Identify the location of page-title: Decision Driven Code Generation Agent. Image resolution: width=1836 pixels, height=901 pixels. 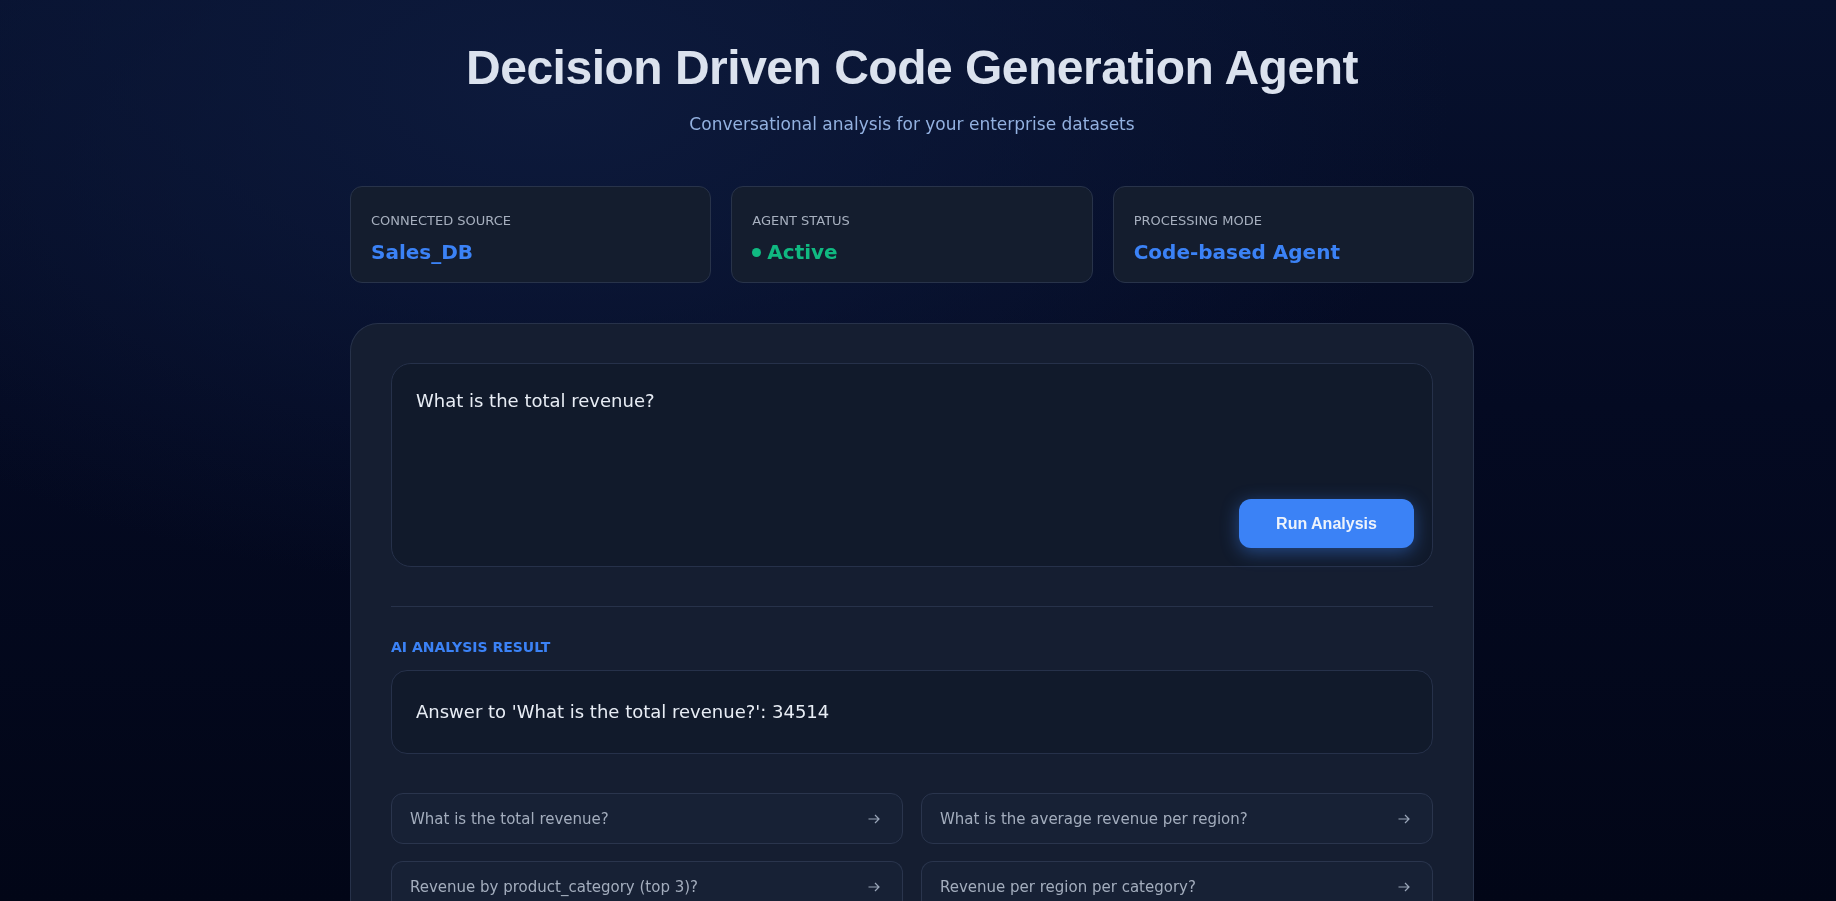
(912, 68).